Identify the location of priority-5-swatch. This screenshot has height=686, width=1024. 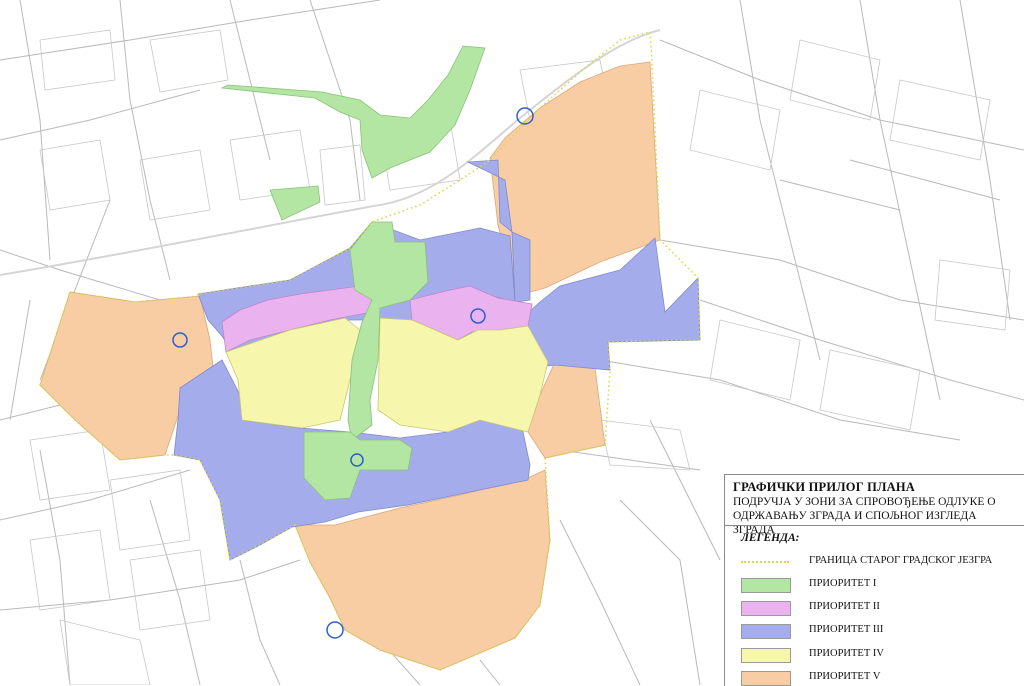
(766, 678).